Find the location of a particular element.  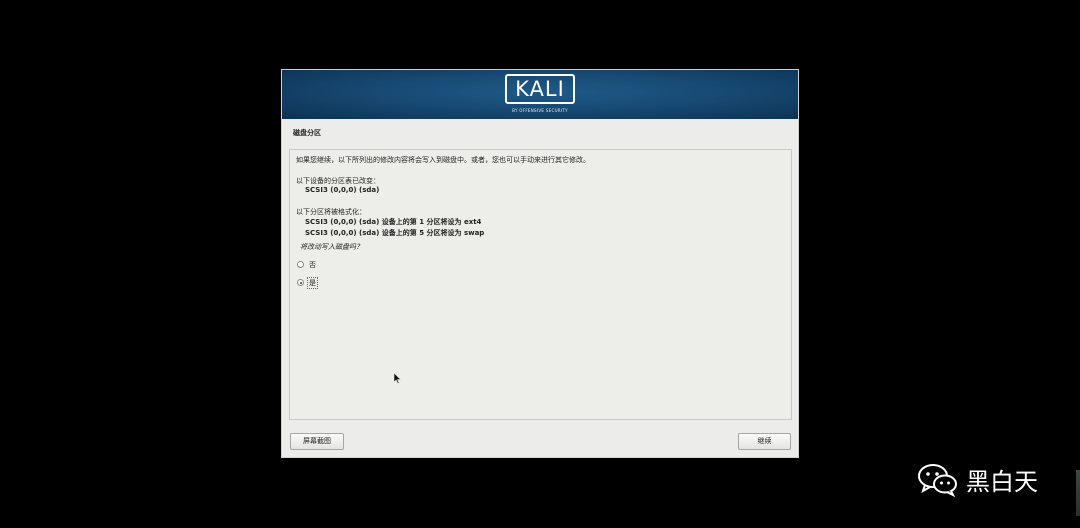

radio-no-label: 否 is located at coordinates (312, 265).